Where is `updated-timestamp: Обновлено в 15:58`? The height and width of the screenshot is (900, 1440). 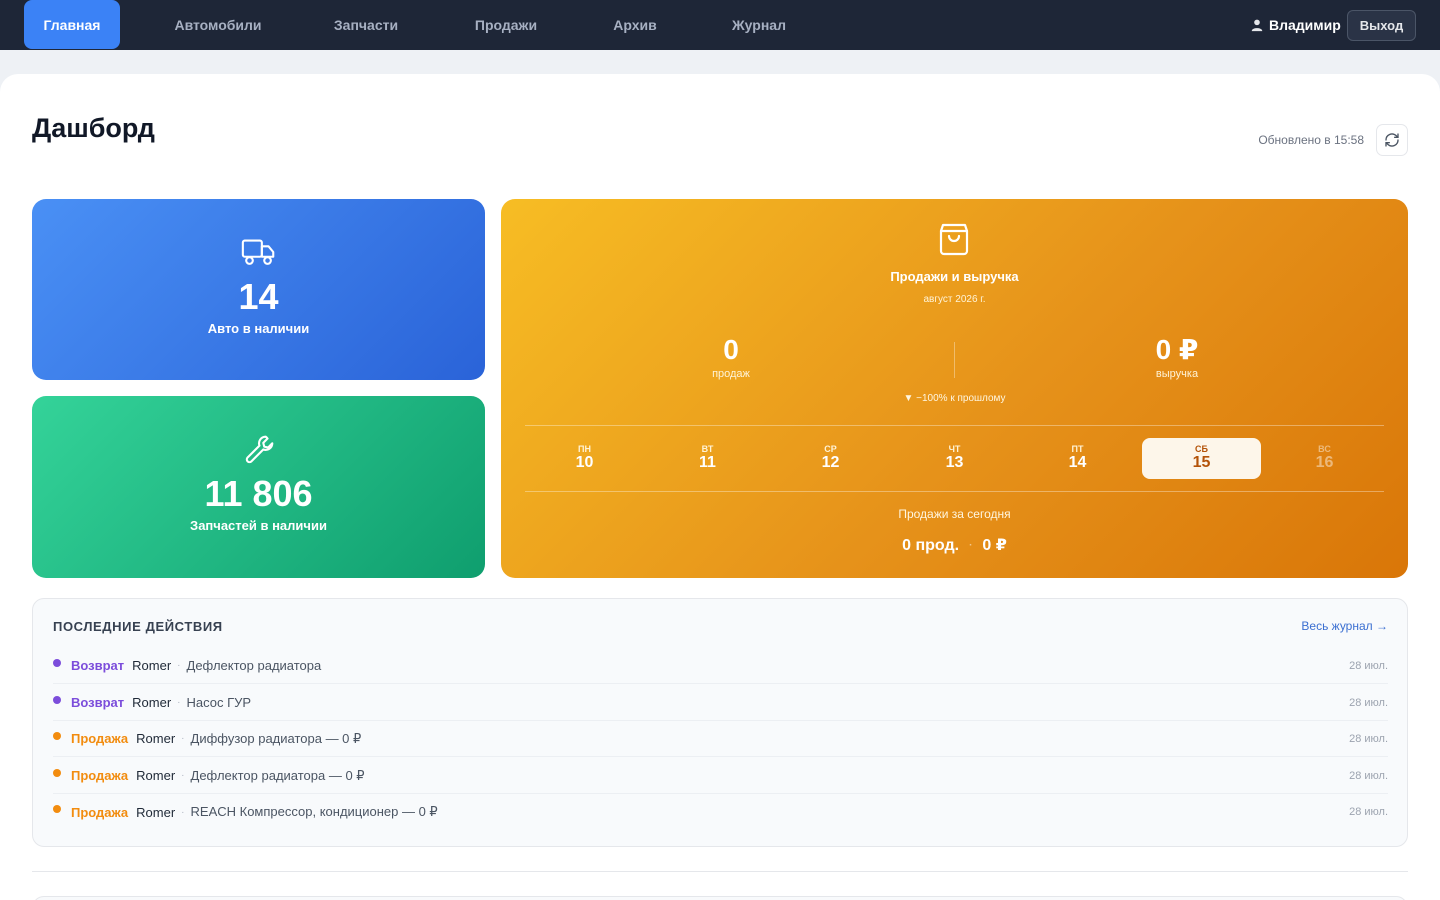
updated-timestamp: Обновлено в 15:58 is located at coordinates (1311, 140).